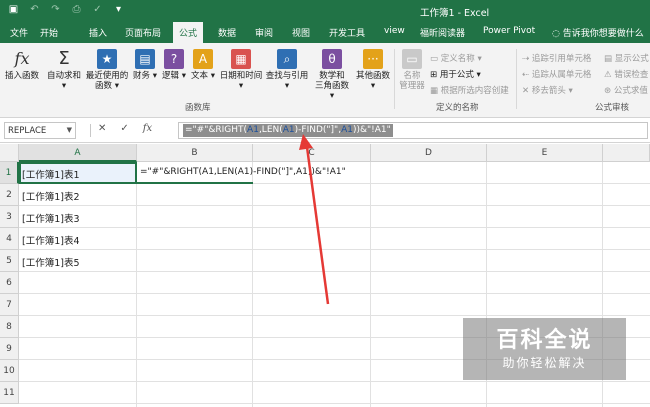 This screenshot has width=650, height=407. I want to click on insert-function-icon: fx, so click(147, 128).